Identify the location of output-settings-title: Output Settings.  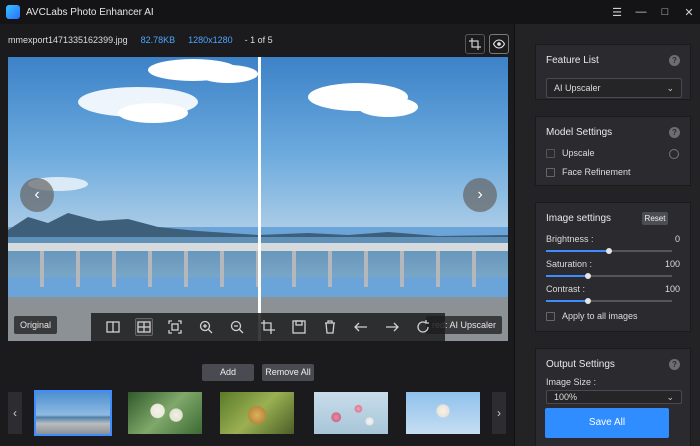
(580, 364).